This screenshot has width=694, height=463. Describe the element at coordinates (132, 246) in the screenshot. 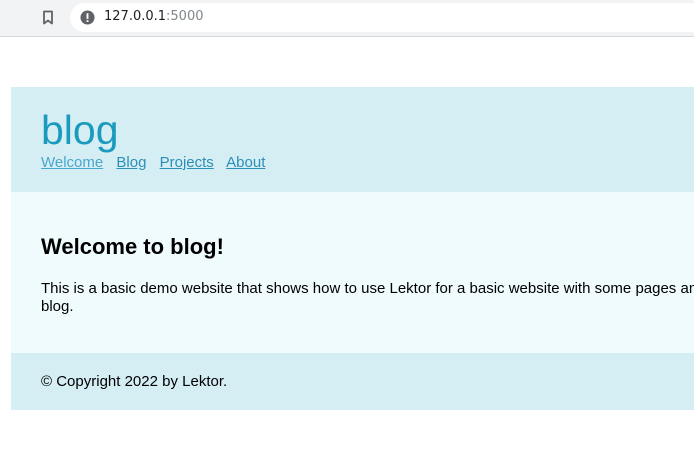

I see `page-heading: Welcome to blog!` at that location.